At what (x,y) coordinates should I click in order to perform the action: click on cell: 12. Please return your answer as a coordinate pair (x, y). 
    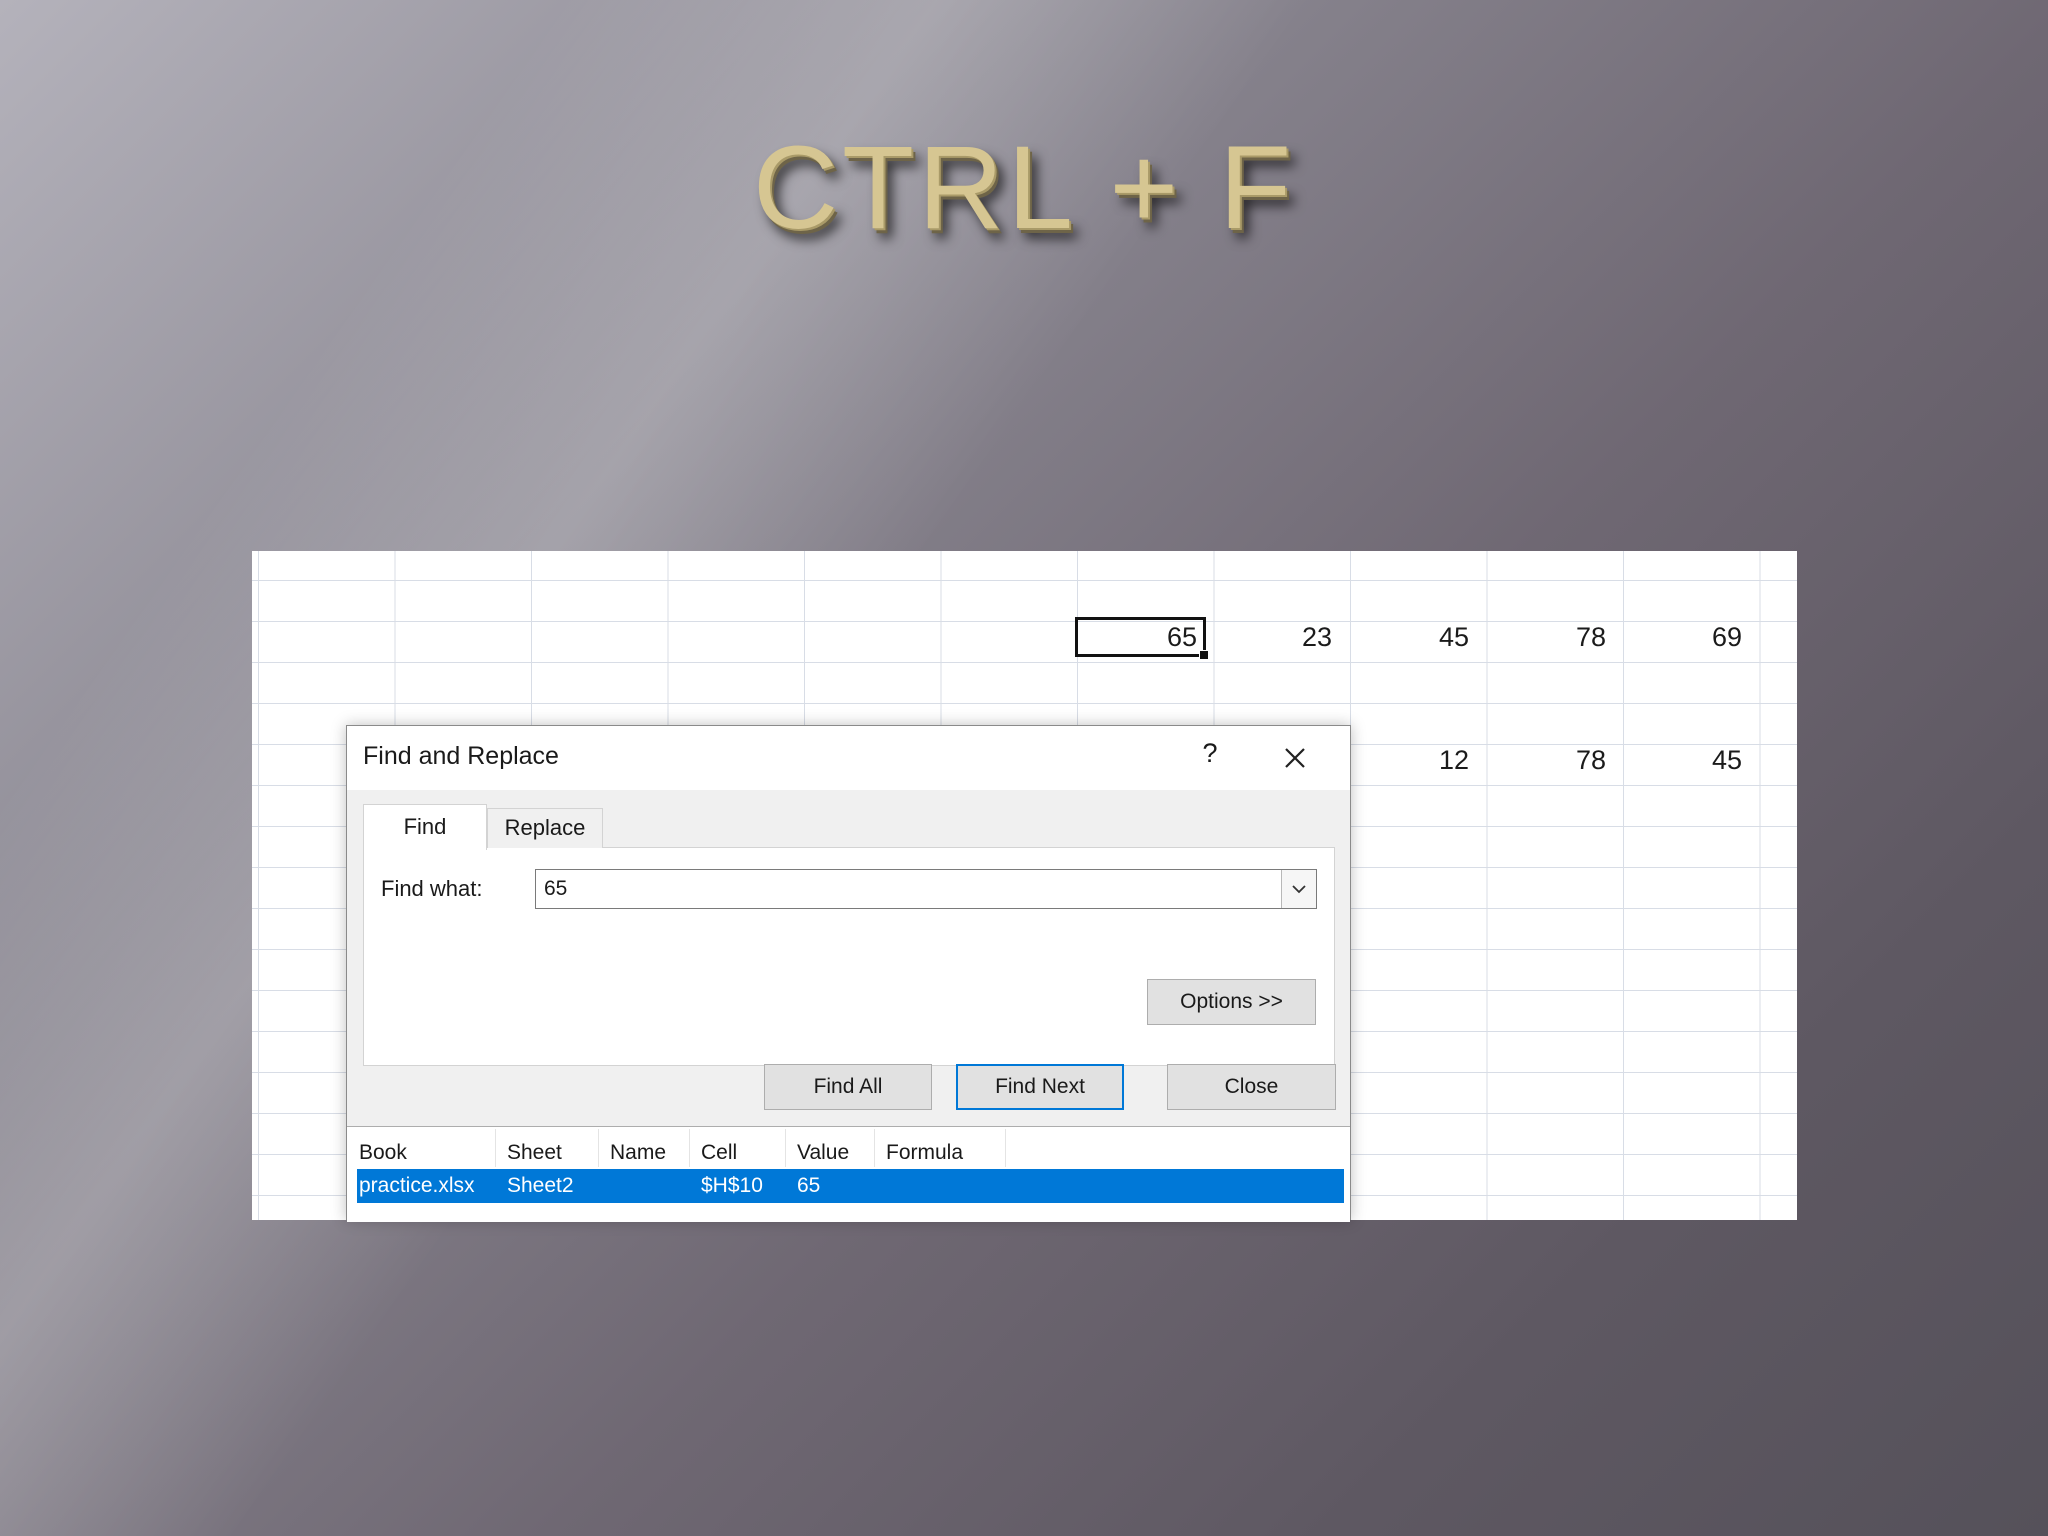
    Looking at the image, I should click on (1404, 760).